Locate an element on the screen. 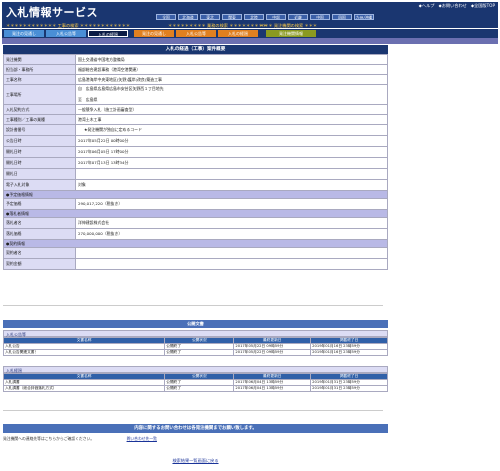  region-tab-hokkaido: 北海道 is located at coordinates (188, 17).